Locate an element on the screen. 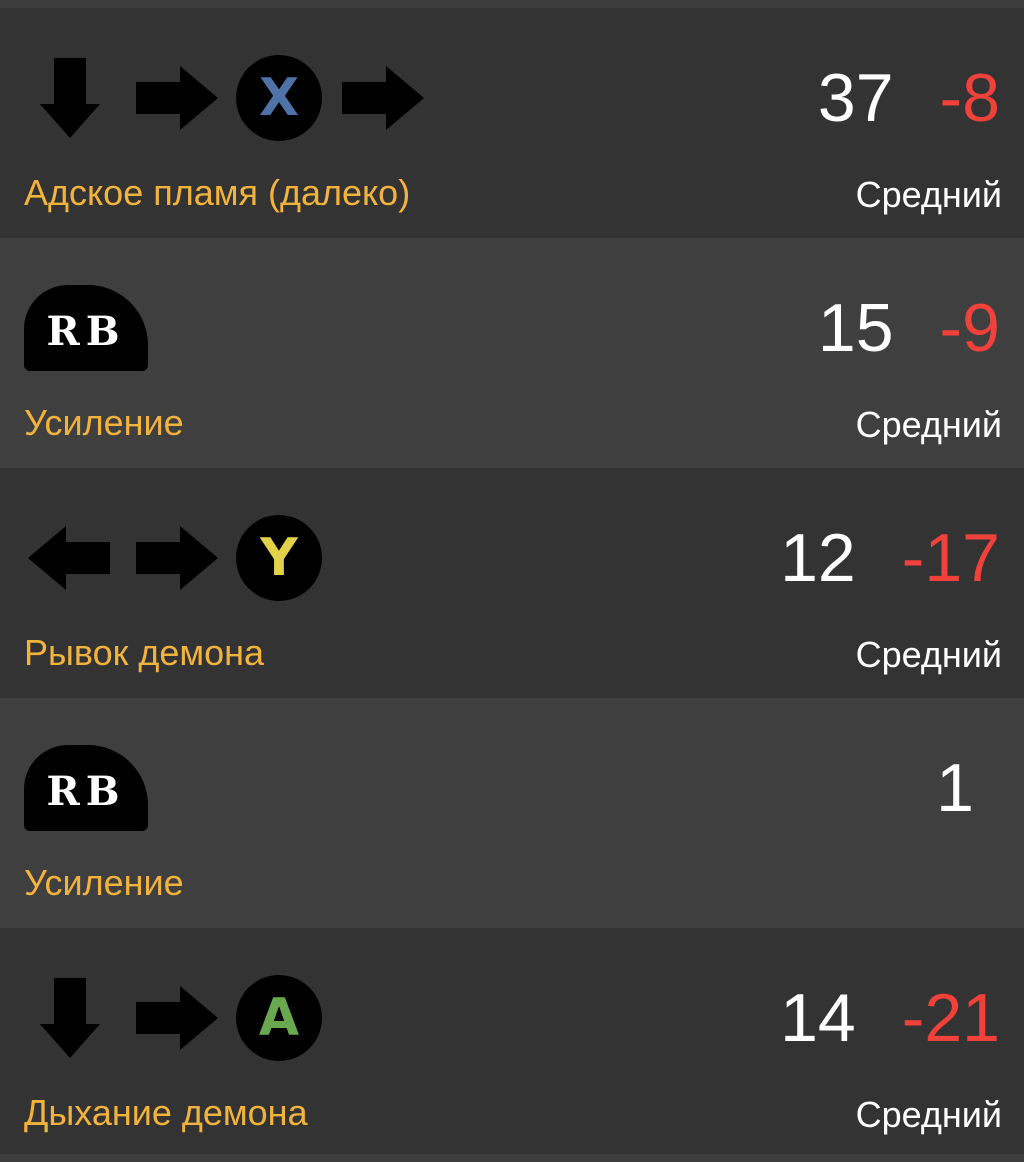  startup-frames: 12 is located at coordinates (818, 558).